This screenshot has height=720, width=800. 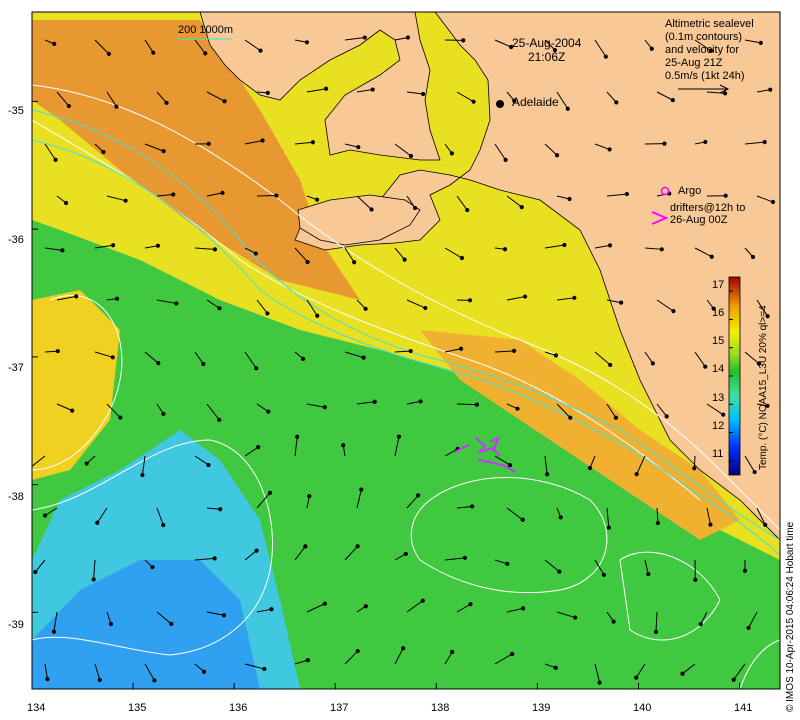 What do you see at coordinates (718, 426) in the screenshot?
I see `colorbar-tick-12: 12` at bounding box center [718, 426].